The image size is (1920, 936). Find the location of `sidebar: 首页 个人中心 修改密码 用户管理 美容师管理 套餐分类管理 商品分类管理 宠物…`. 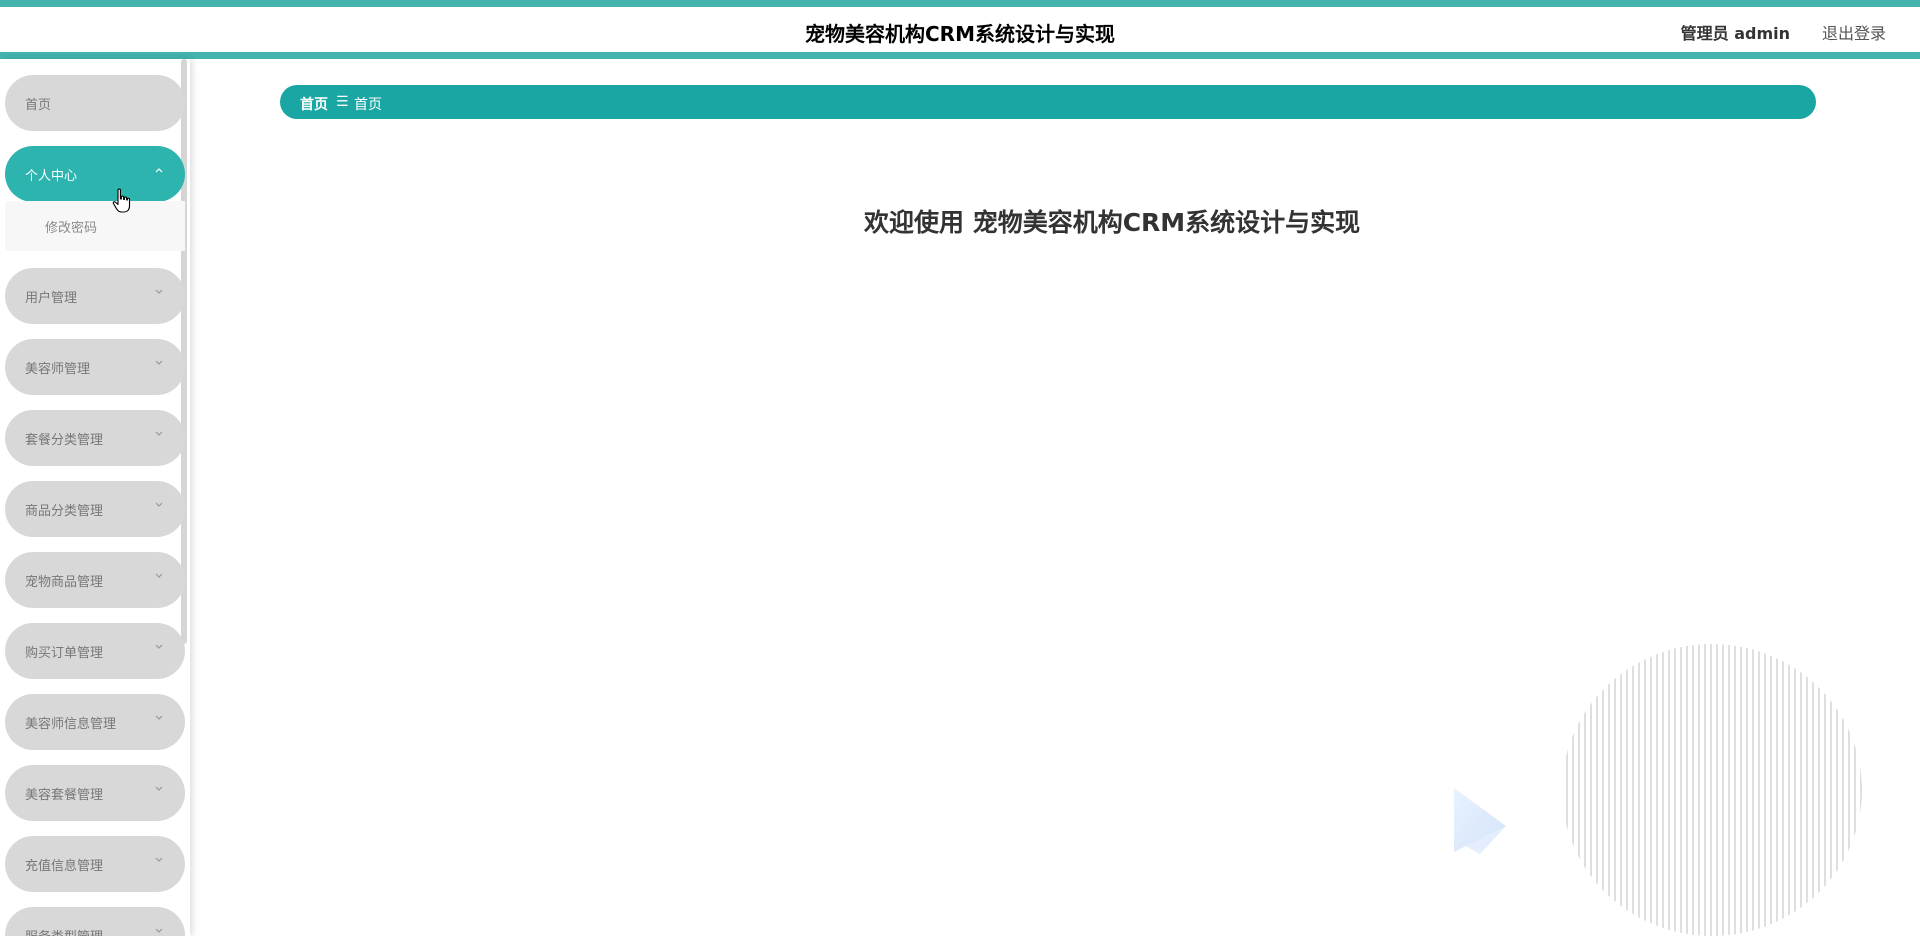

sidebar: 首页 个人中心 修改密码 用户管理 美容师管理 套餐分类管理 商品分类管理 宠物… is located at coordinates (95, 497).